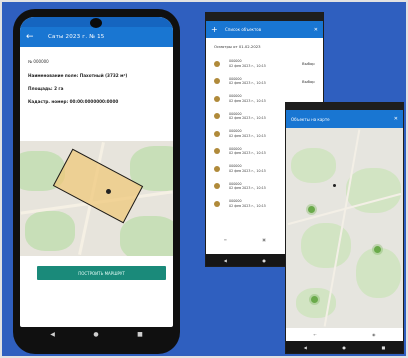 This screenshot has height=358, width=408. What do you see at coordinates (46, 88) in the screenshot?
I see `field-area: Площадь: 2 га` at bounding box center [46, 88].